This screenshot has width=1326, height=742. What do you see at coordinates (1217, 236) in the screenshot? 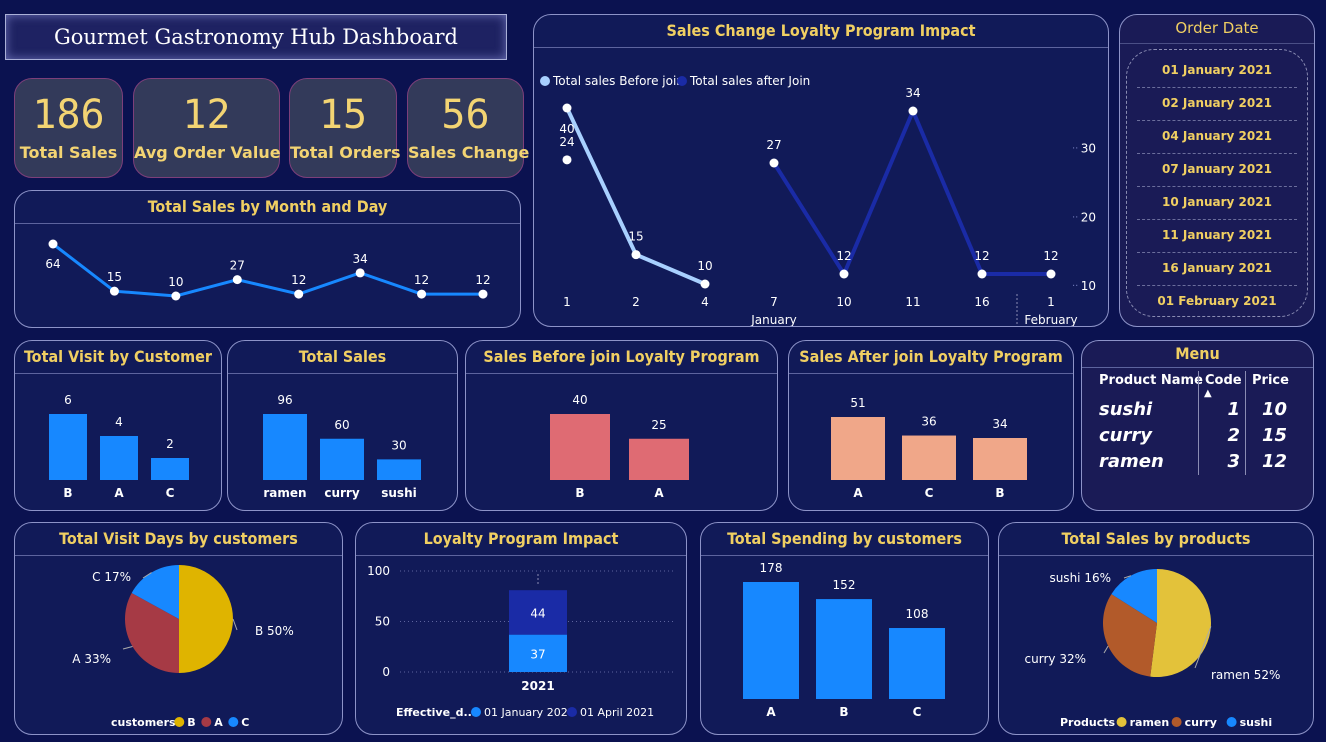
I see `date-option: 11 January 2021` at bounding box center [1217, 236].